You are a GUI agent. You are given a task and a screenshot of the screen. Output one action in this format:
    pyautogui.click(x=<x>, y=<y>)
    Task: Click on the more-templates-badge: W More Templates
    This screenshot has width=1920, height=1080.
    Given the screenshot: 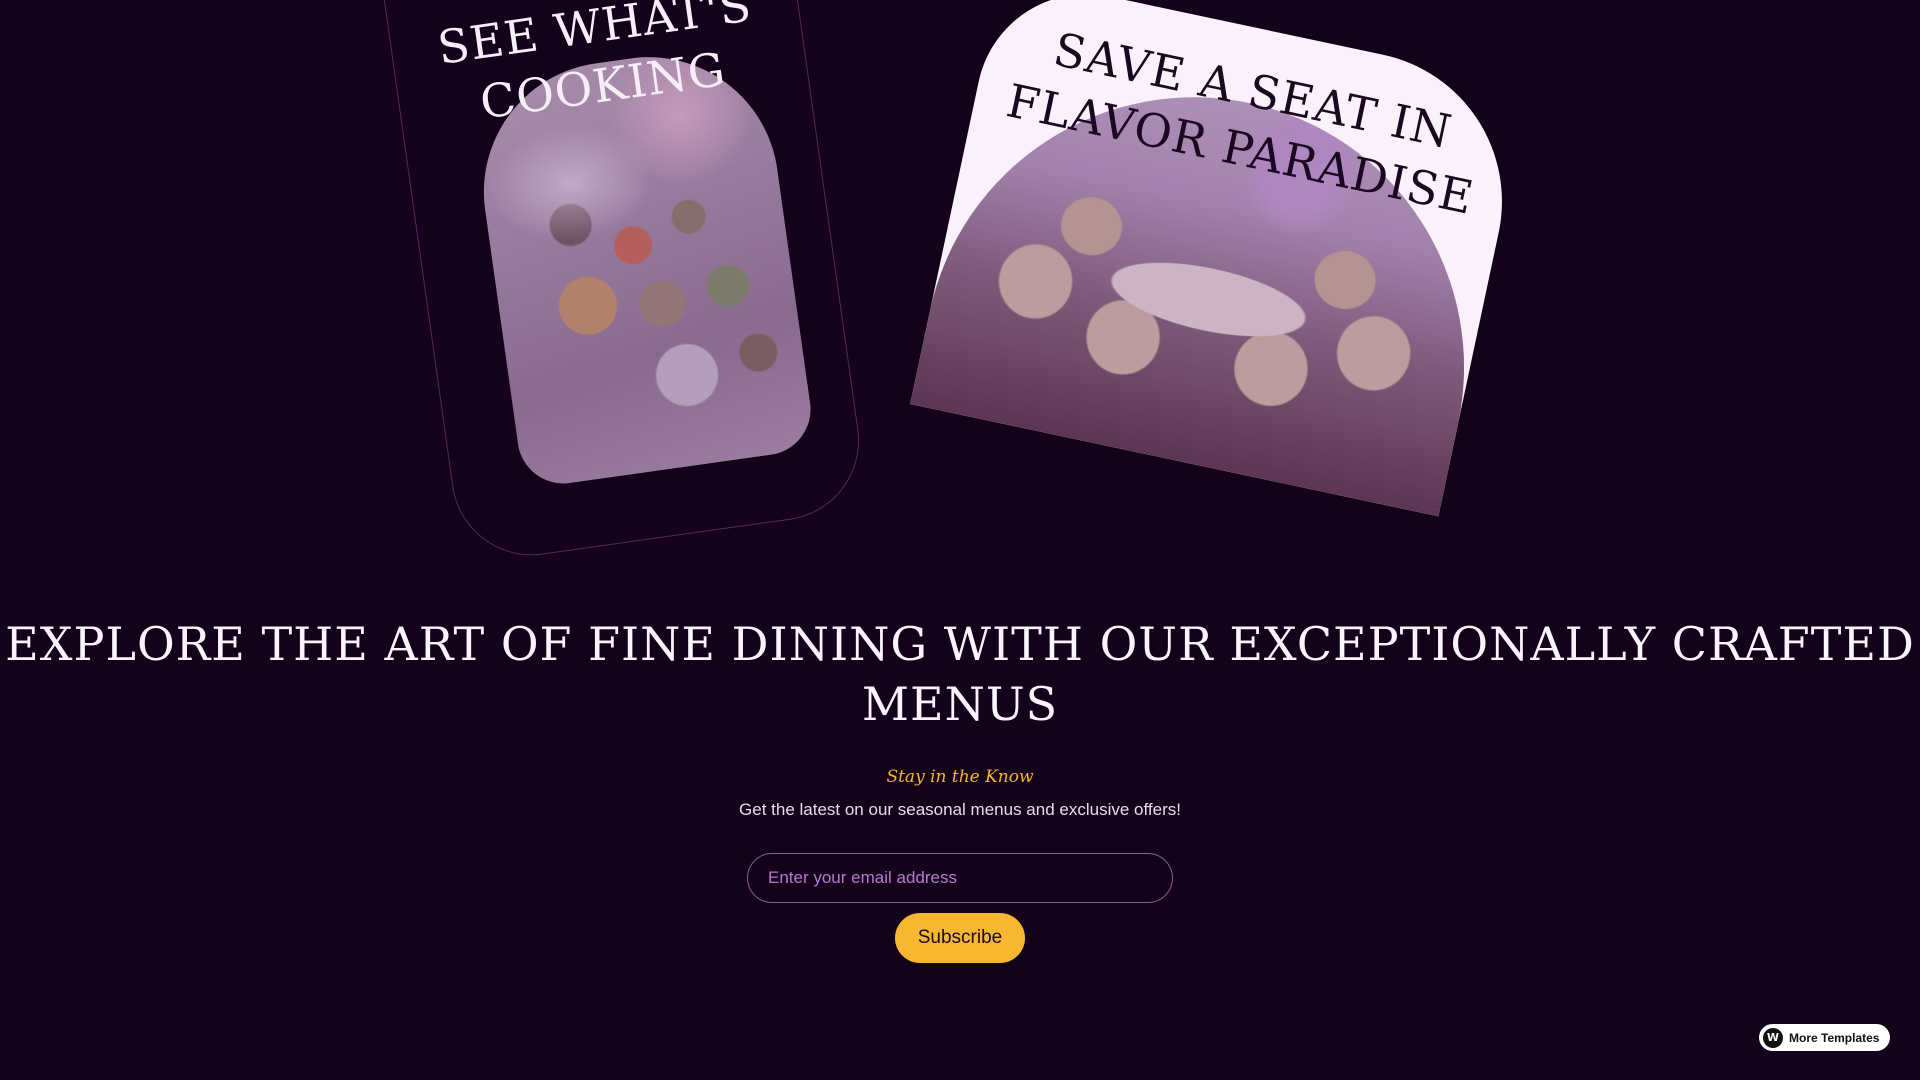 What is the action you would take?
    pyautogui.click(x=1824, y=1037)
    